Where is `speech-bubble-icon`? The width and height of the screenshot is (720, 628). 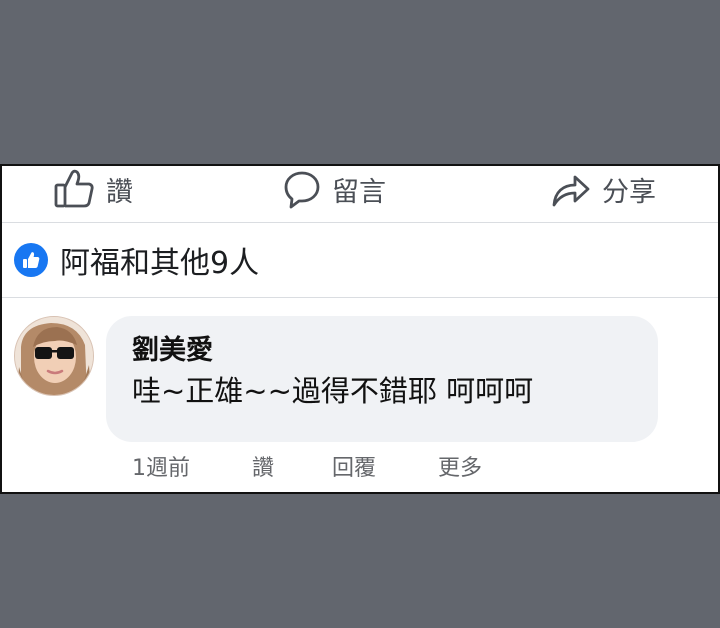 speech-bubble-icon is located at coordinates (302, 189).